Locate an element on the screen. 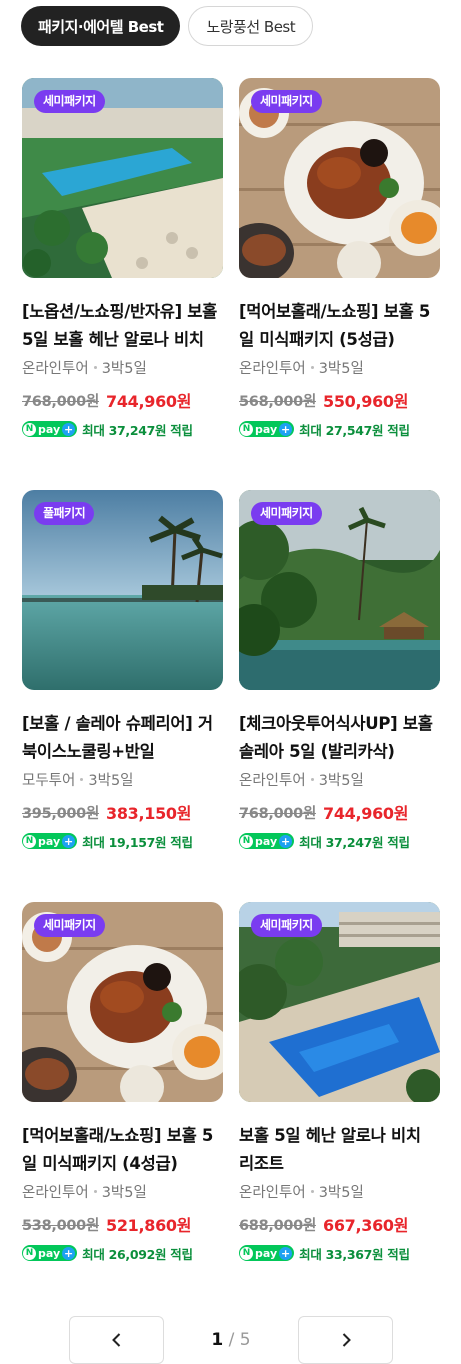 The height and width of the screenshot is (1364, 461). npay-points-row: Npay + 최대 33,367원 적립 is located at coordinates (339, 1253).